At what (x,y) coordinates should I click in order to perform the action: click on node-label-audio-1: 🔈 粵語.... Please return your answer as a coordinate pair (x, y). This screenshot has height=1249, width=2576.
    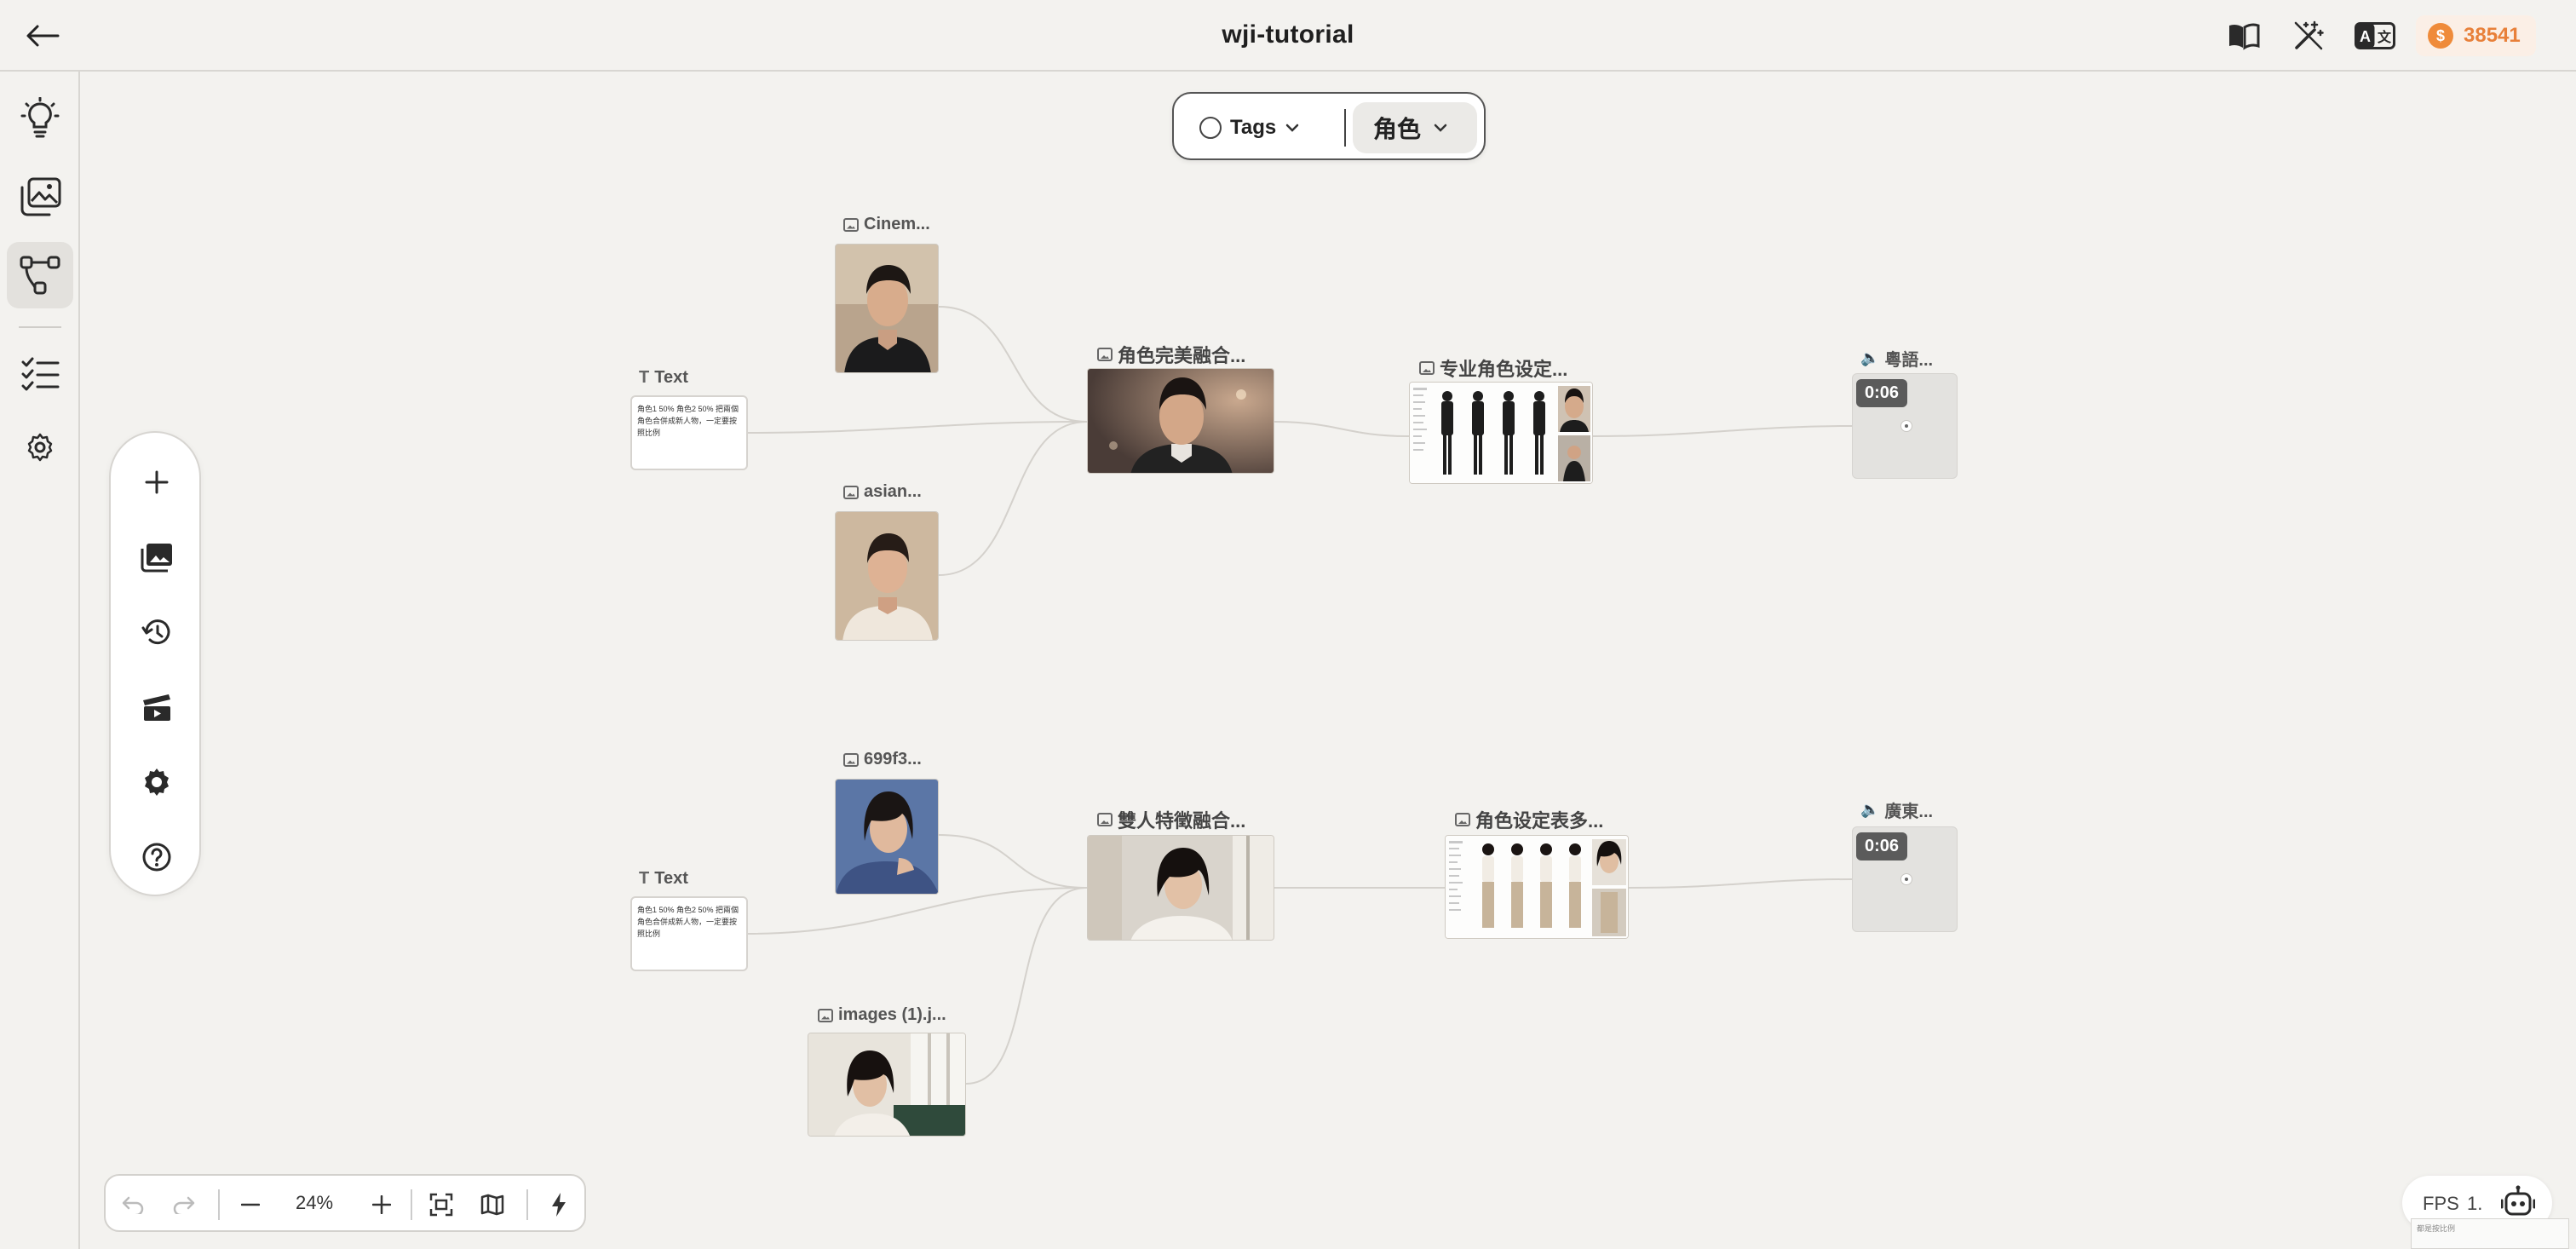
    Looking at the image, I should click on (1897, 358).